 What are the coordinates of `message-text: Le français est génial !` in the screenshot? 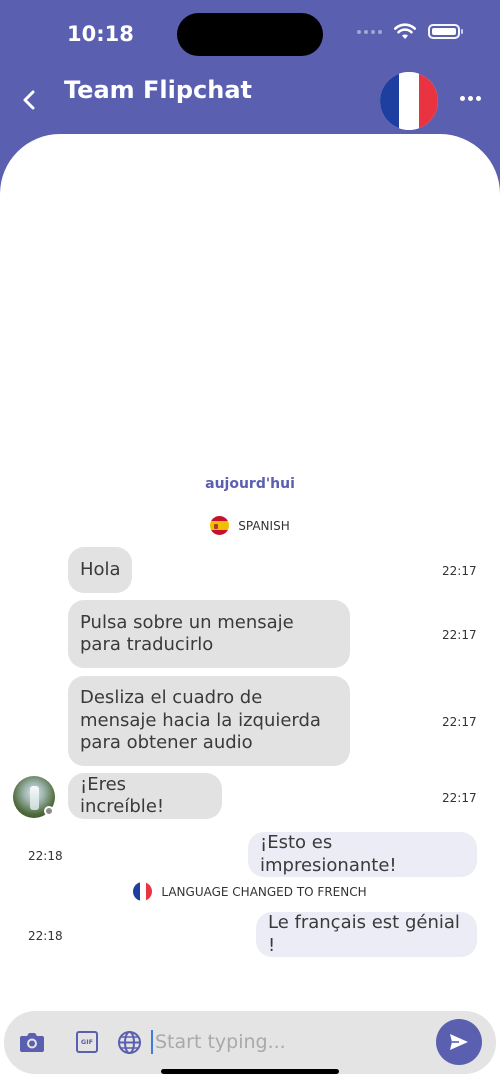 It's located at (364, 934).